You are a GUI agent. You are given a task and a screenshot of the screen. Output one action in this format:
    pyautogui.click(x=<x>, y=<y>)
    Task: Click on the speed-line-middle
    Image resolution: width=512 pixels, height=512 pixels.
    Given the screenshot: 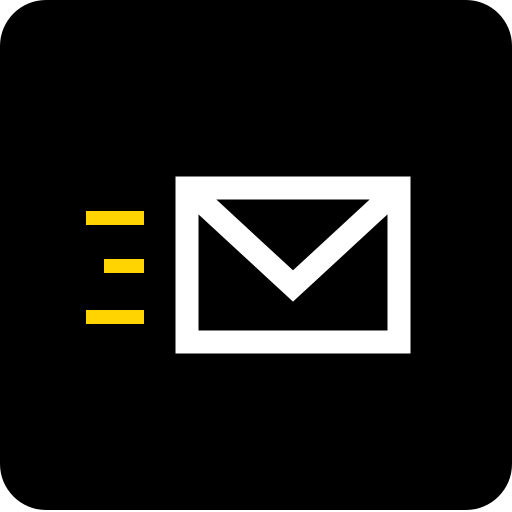 What is the action you would take?
    pyautogui.click(x=124, y=266)
    